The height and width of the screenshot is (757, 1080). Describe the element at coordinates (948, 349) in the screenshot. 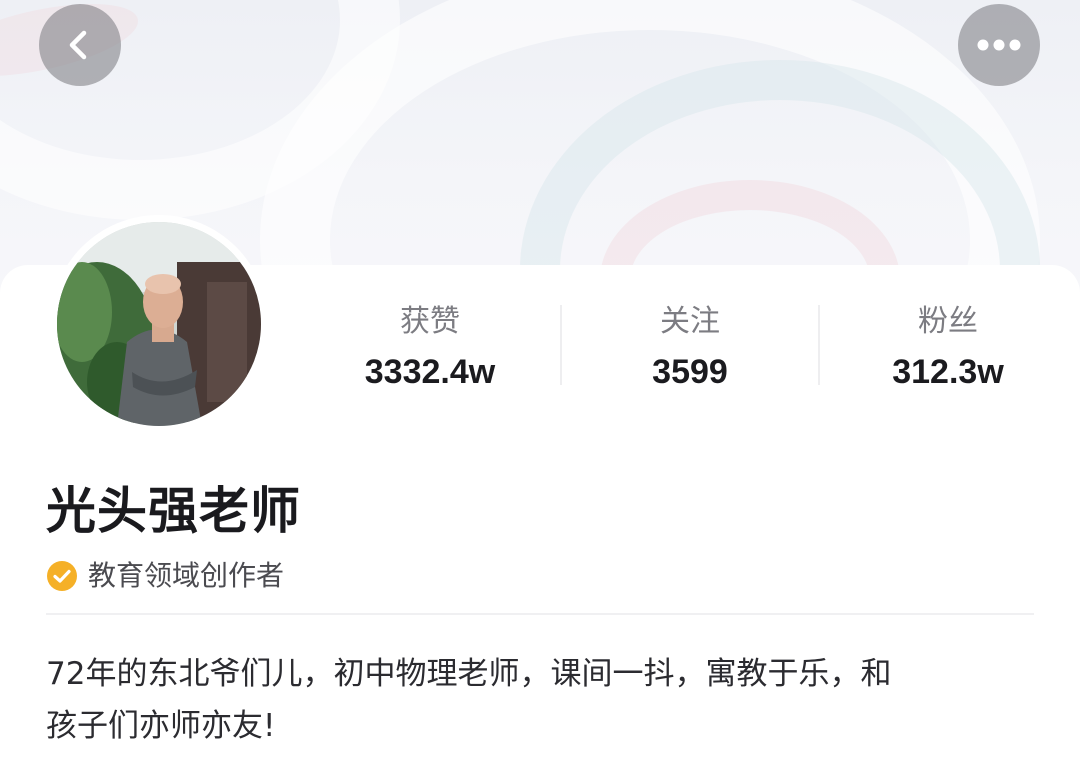

I see `stat-followers: 粉丝 312.3w` at that location.